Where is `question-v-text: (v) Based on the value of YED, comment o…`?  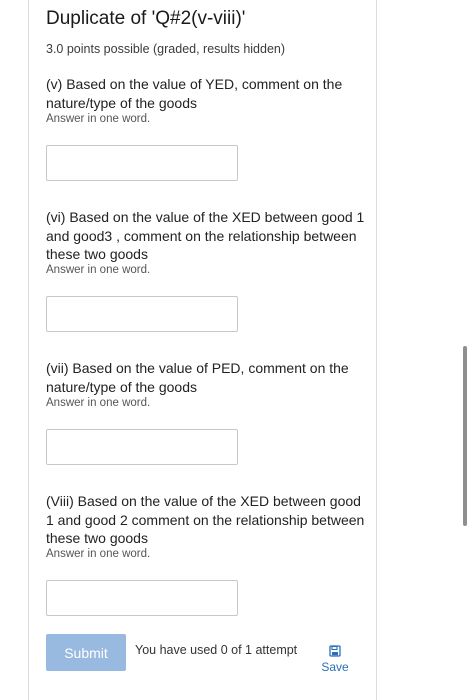
question-v-text: (v) Based on the value of YED, comment o… is located at coordinates (194, 93).